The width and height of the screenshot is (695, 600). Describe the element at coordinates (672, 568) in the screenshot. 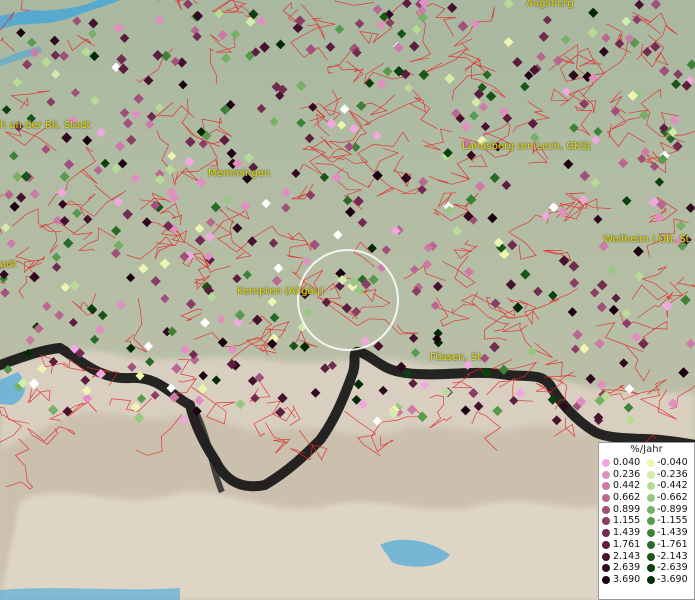

I see `legend-value-negative: -2.639` at that location.